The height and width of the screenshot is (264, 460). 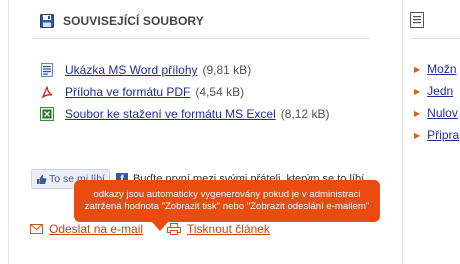 What do you see at coordinates (47, 70) in the screenshot?
I see `word-doc-icon` at bounding box center [47, 70].